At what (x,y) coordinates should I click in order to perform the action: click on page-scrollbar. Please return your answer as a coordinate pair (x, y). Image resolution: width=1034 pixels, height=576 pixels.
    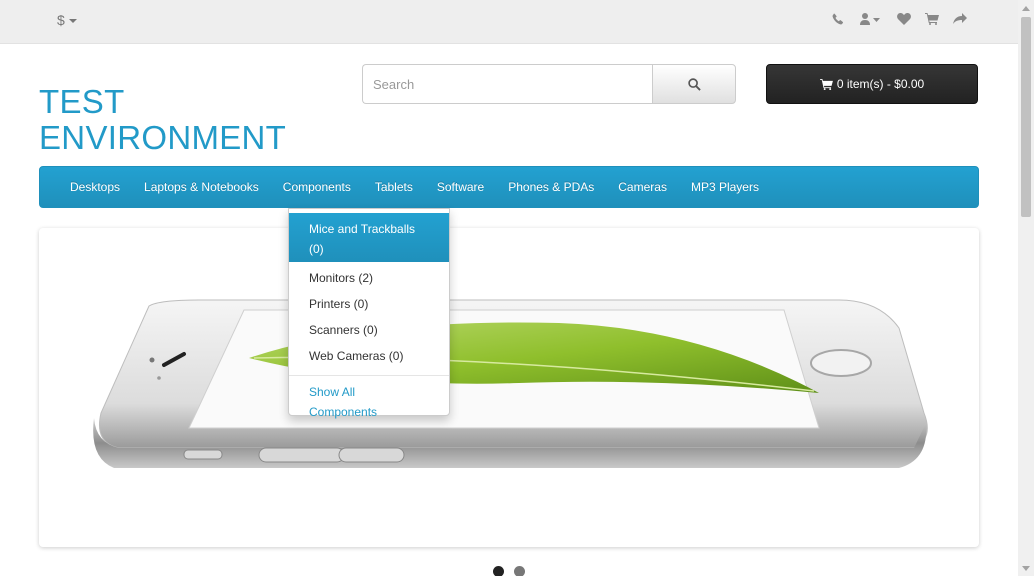
    Looking at the image, I should click on (1026, 288).